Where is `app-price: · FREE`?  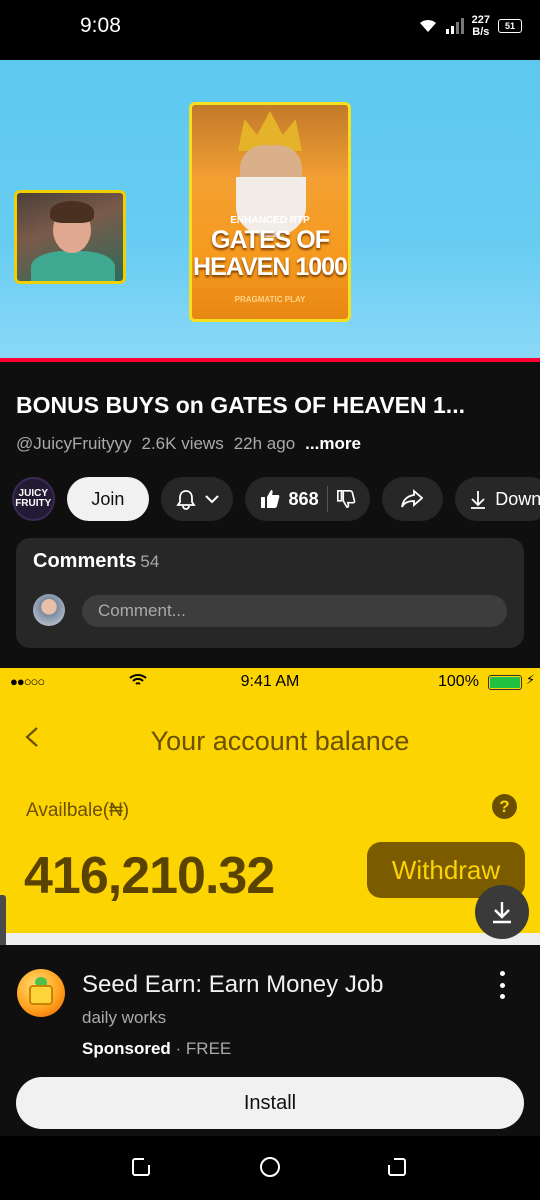 app-price: · FREE is located at coordinates (203, 1048).